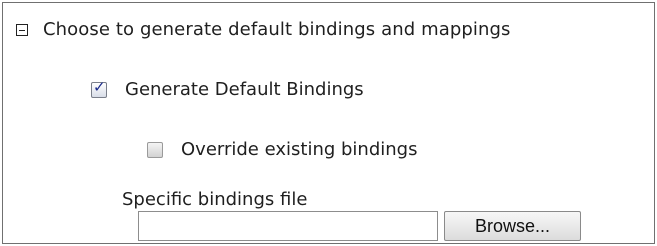  I want to click on check-icon: ✓, so click(99, 86).